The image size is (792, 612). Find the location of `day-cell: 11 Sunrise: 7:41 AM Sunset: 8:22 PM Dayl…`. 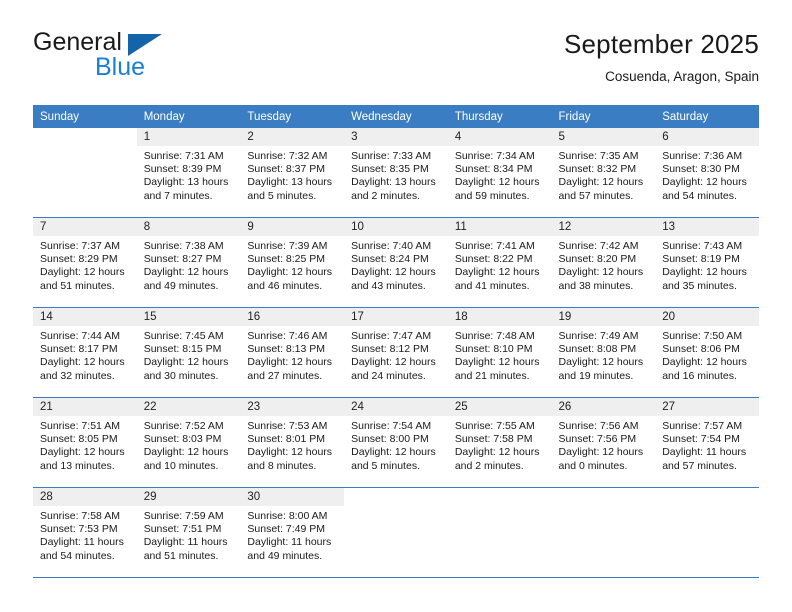

day-cell: 11 Sunrise: 7:41 AM Sunset: 8:22 PM Dayl… is located at coordinates (499, 262).